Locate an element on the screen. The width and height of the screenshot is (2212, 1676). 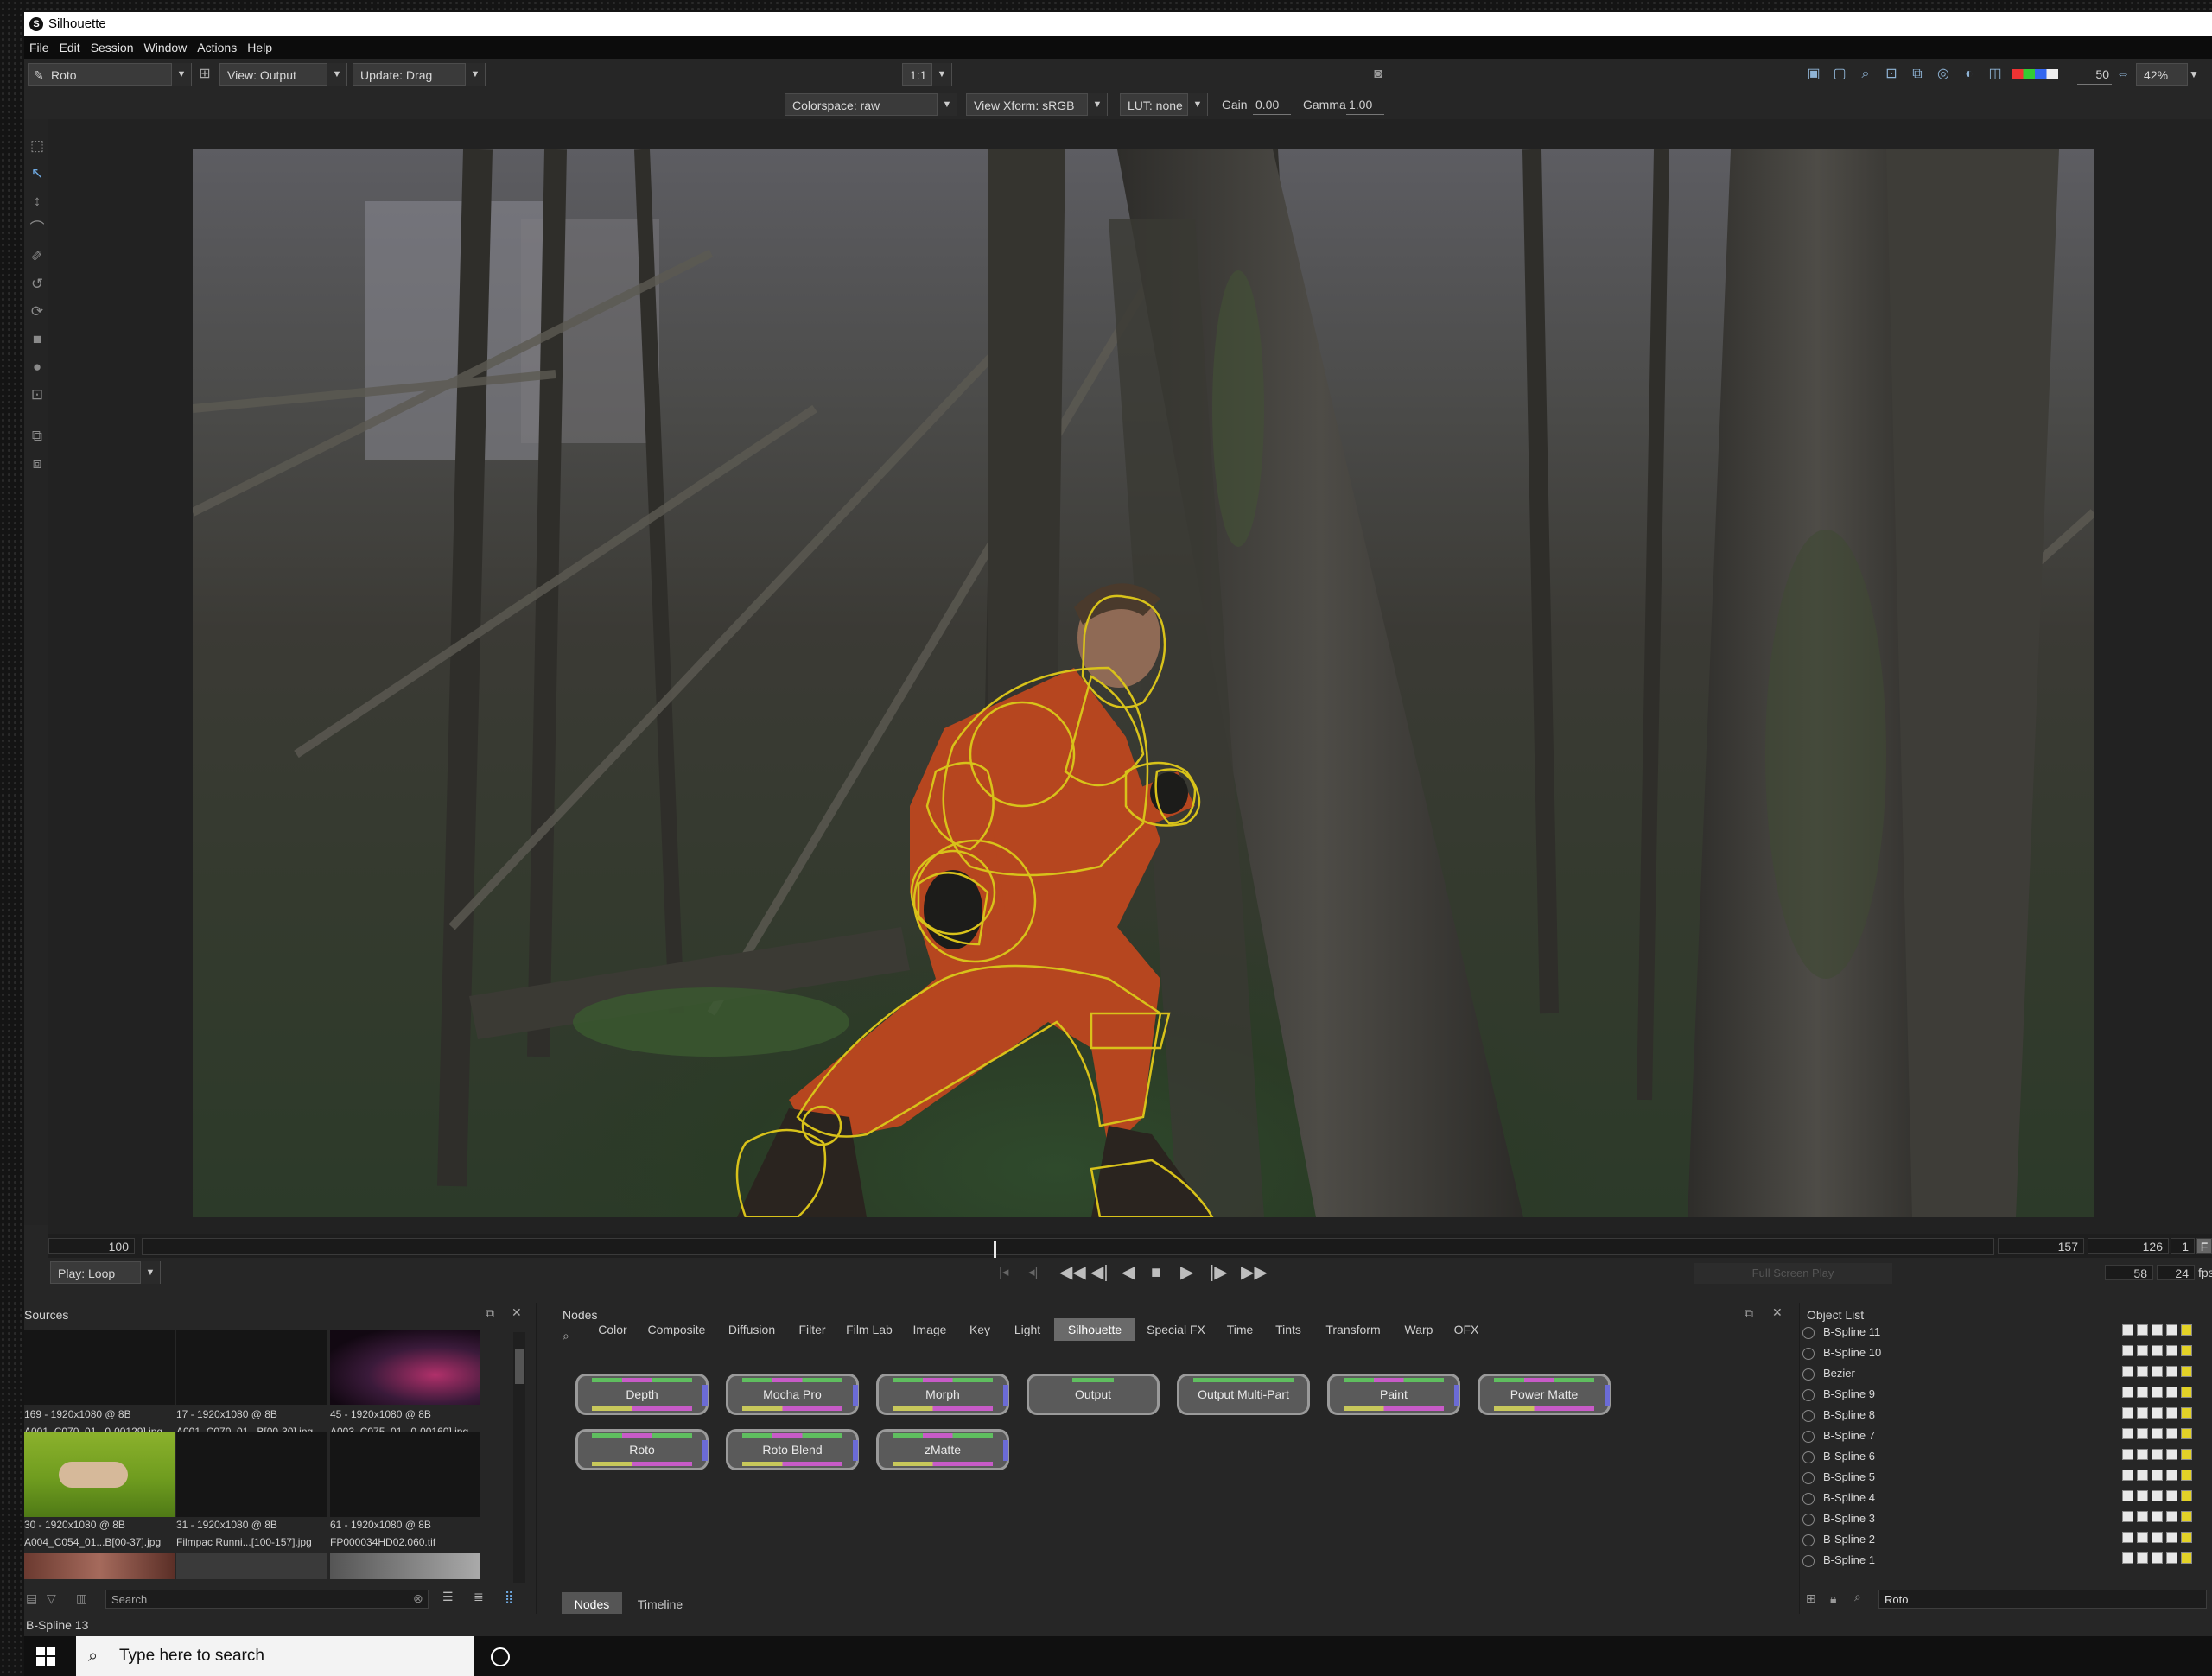
tab-image: Image is located at coordinates (929, 1329).